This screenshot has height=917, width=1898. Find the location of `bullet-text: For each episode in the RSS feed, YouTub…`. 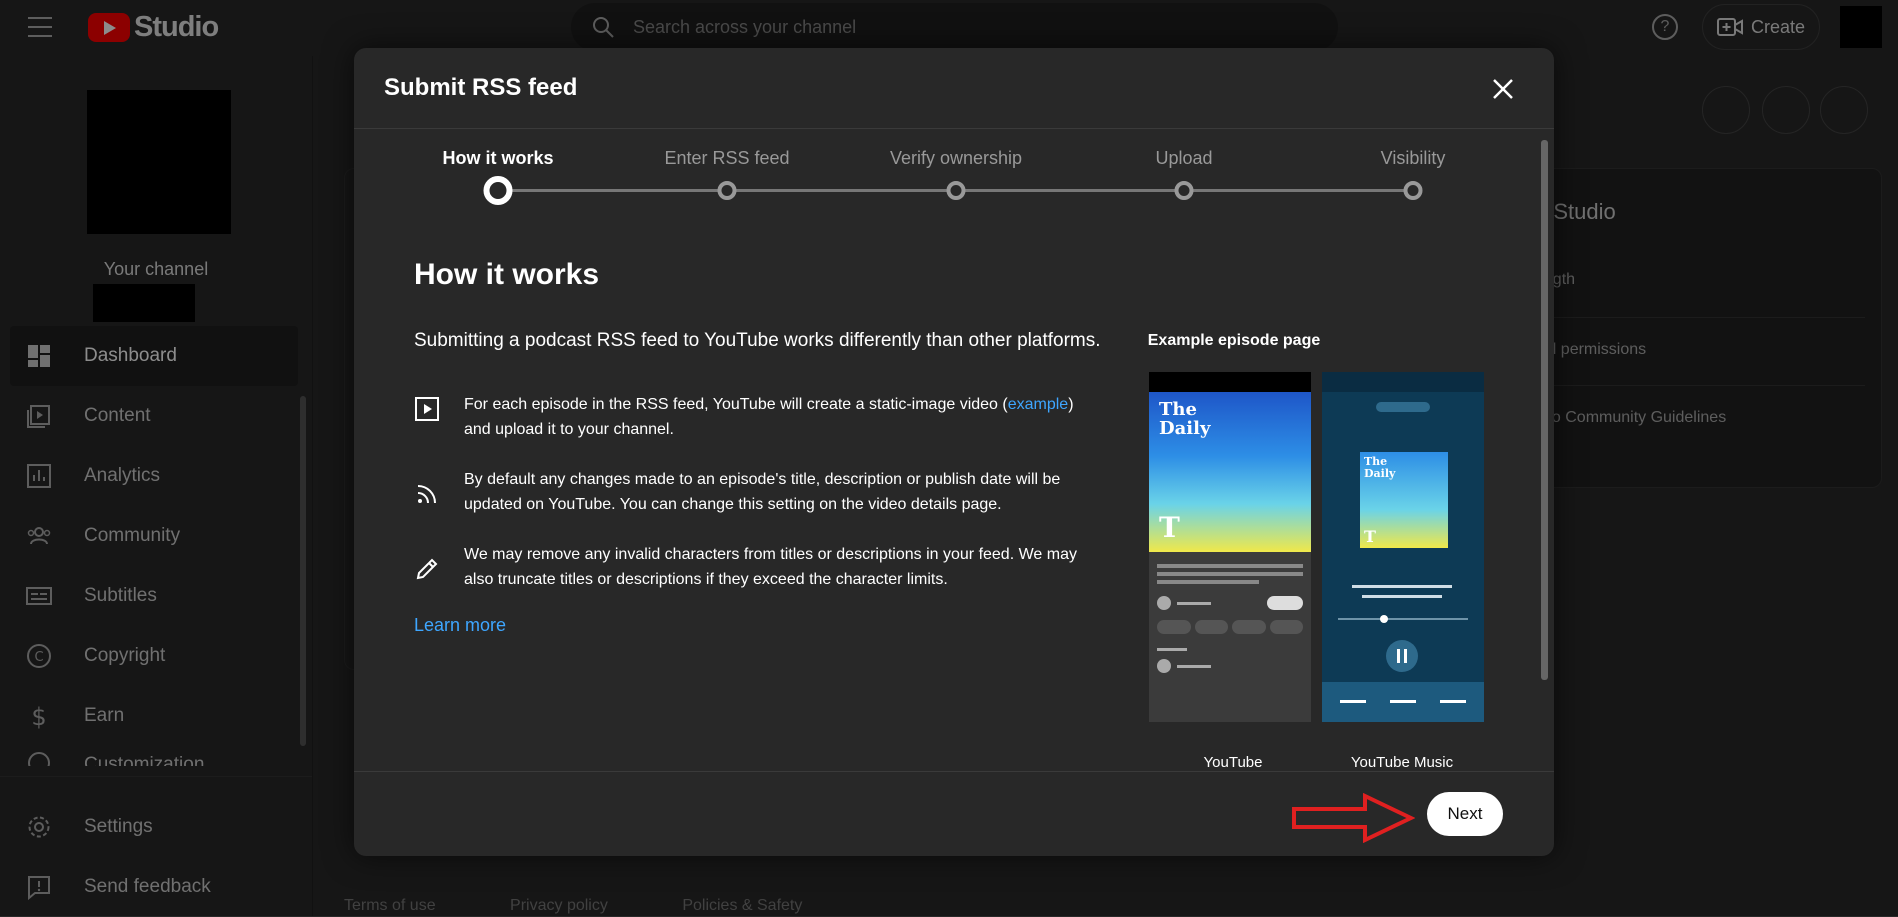

bullet-text: For each episode in the RSS feed, YouTub… is located at coordinates (769, 417).